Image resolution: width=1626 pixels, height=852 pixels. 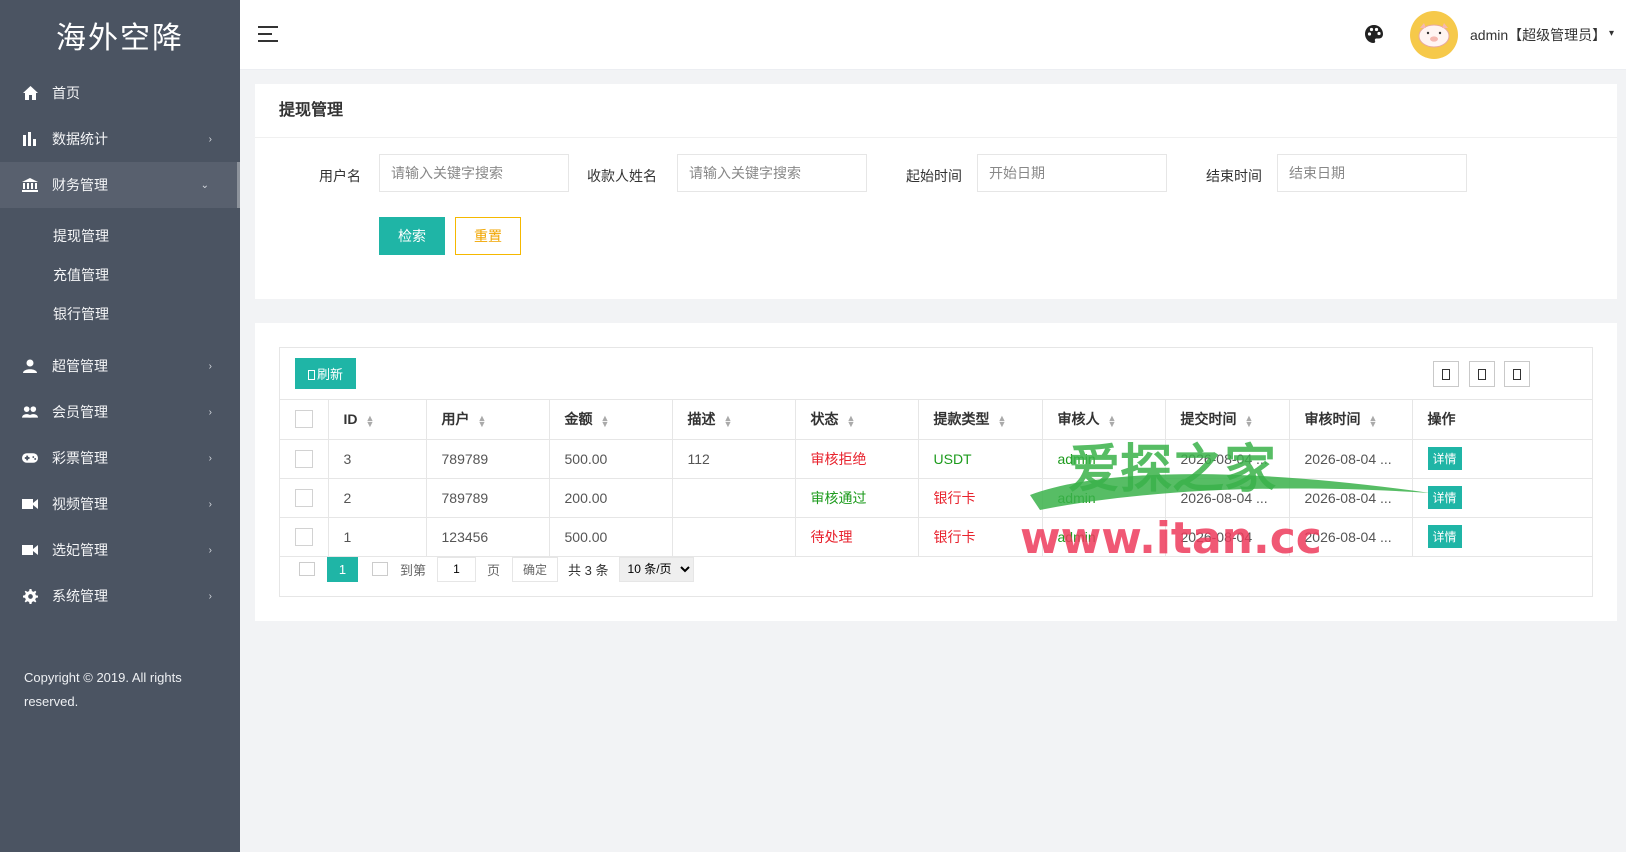 What do you see at coordinates (120, 504) in the screenshot?
I see `sidebar-item-video: 视频管理 ›` at bounding box center [120, 504].